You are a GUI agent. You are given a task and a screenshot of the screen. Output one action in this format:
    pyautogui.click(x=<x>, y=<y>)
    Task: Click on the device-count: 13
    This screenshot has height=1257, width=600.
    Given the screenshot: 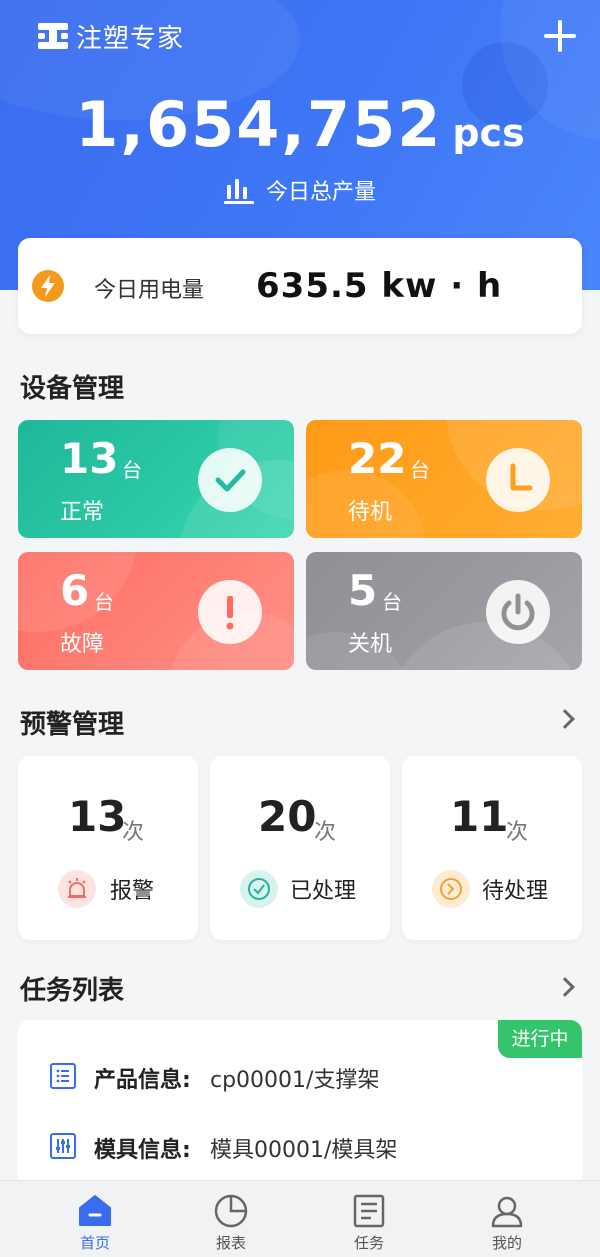 What is the action you would take?
    pyautogui.click(x=89, y=458)
    